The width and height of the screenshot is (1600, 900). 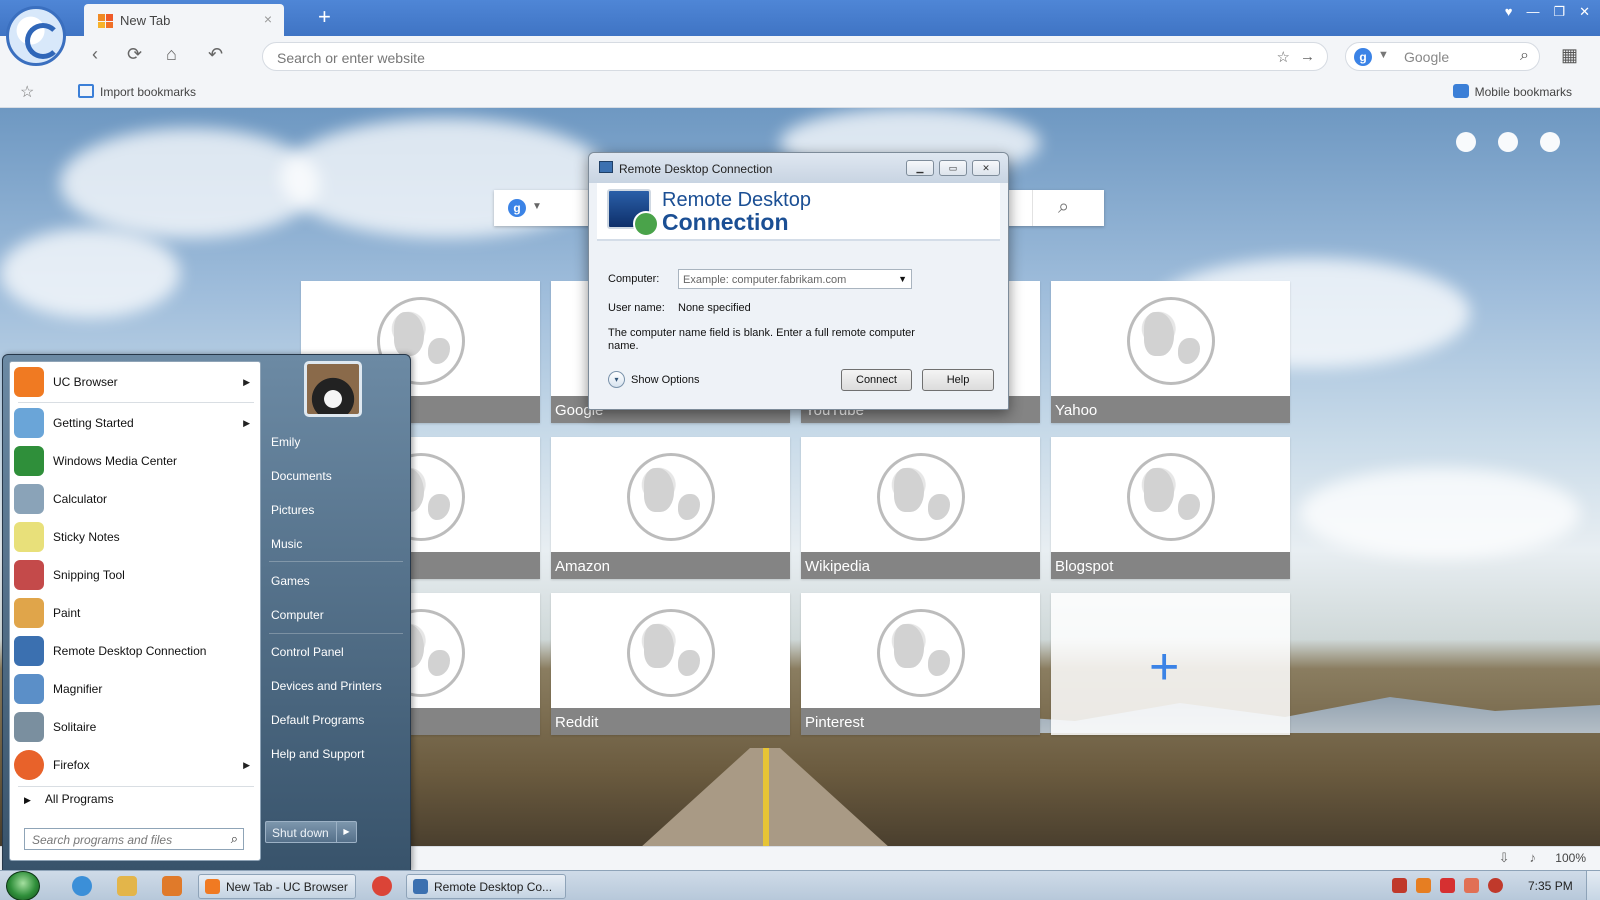 What do you see at coordinates (1550, 142) in the screenshot?
I see `apps-grid-icon` at bounding box center [1550, 142].